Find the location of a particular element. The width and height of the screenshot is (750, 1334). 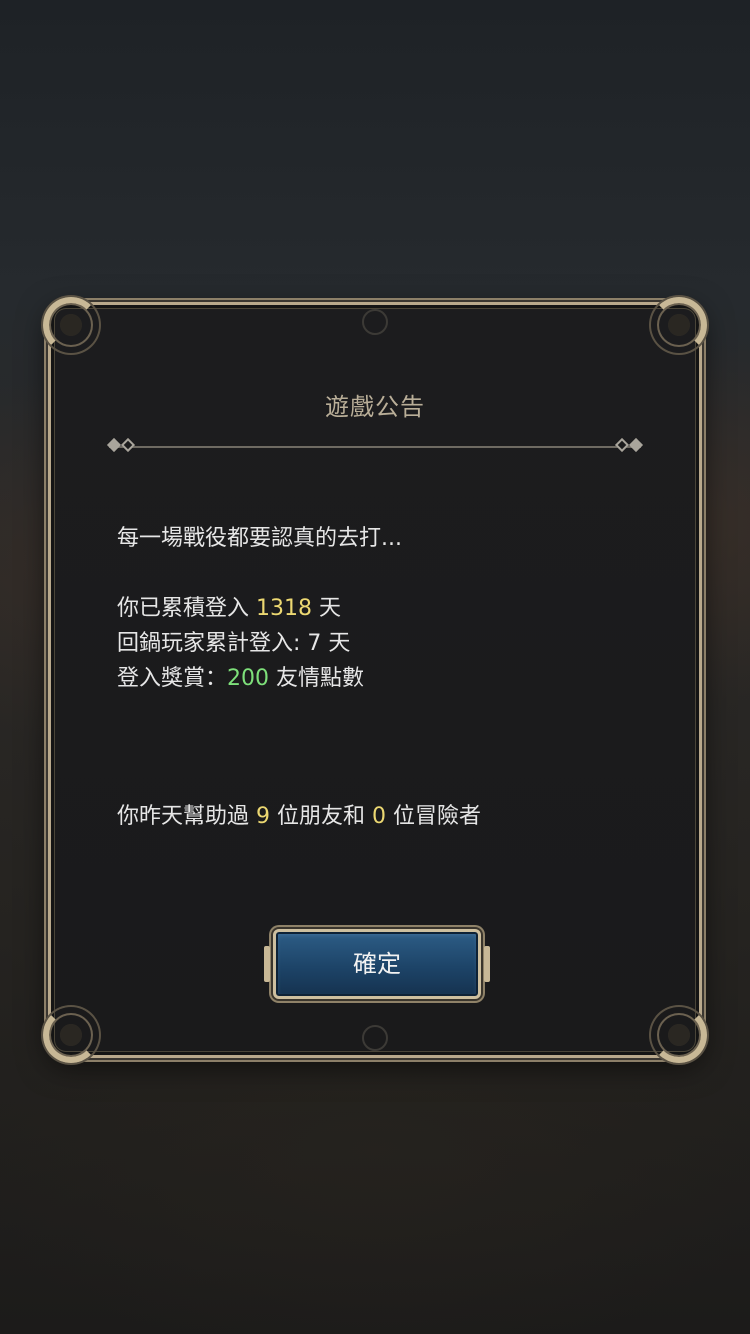

help-suffix: 位冒險者 is located at coordinates (433, 816).